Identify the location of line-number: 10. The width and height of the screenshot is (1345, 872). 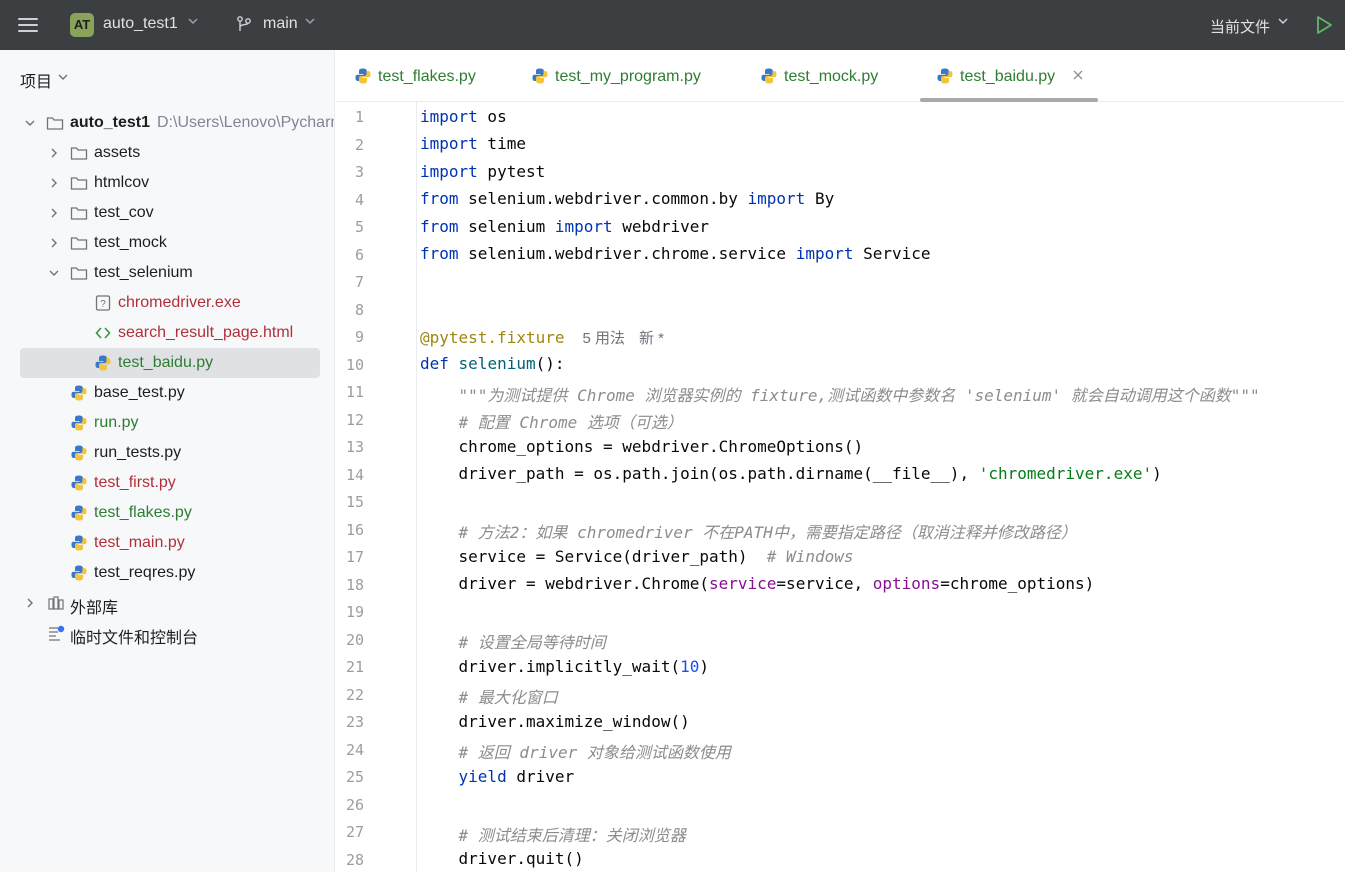
(350, 365).